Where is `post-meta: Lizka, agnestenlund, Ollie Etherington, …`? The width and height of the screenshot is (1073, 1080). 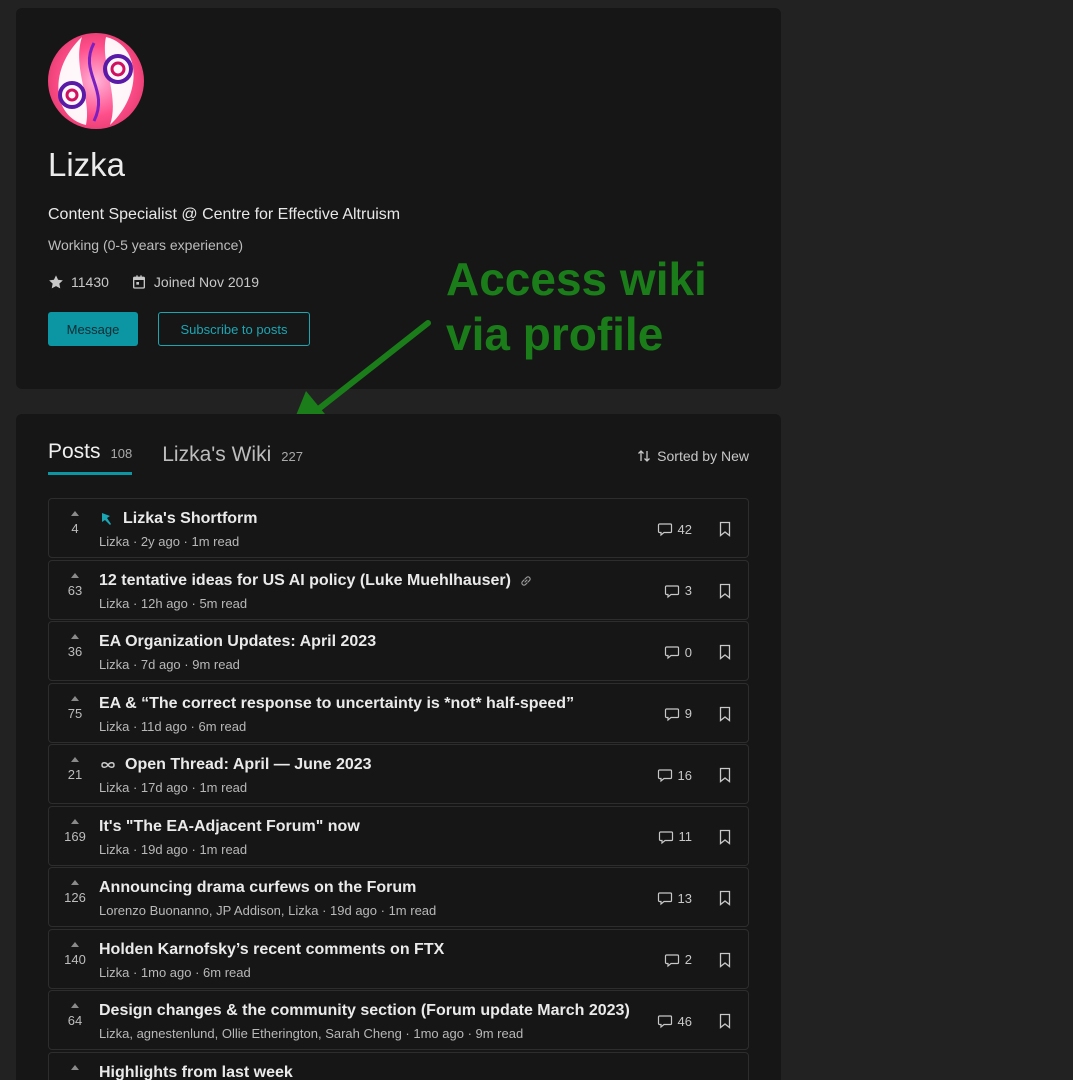
post-meta: Lizka, agnestenlund, Ollie Etherington, … is located at coordinates (311, 1033).